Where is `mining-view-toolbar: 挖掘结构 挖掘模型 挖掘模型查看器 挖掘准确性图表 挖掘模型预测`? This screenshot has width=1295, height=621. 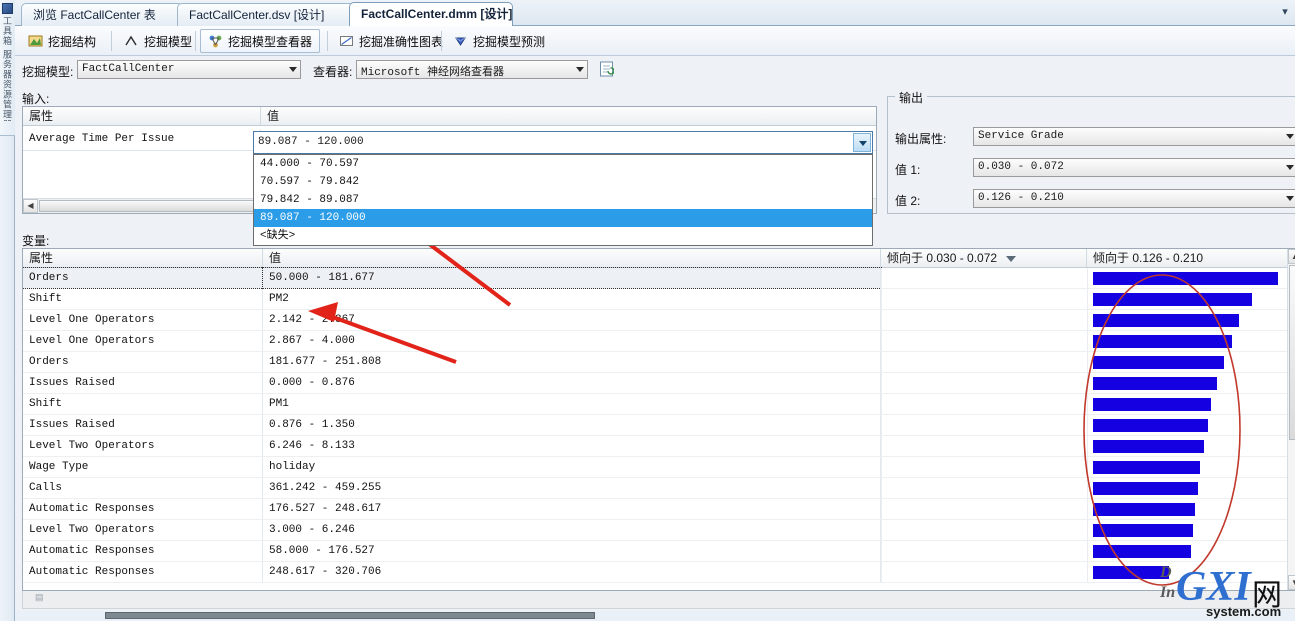 mining-view-toolbar: 挖掘结构 挖掘模型 挖掘模型查看器 挖掘准确性图表 挖掘模型预测 is located at coordinates (655, 41).